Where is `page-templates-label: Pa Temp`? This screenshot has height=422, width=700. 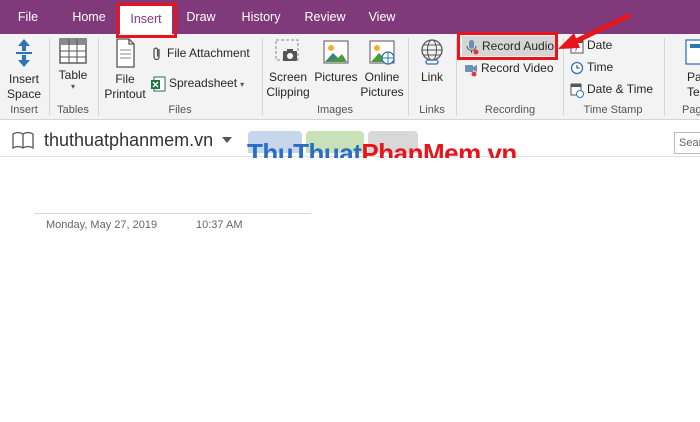
page-templates-label: Pa Temp is located at coordinates (693, 84).